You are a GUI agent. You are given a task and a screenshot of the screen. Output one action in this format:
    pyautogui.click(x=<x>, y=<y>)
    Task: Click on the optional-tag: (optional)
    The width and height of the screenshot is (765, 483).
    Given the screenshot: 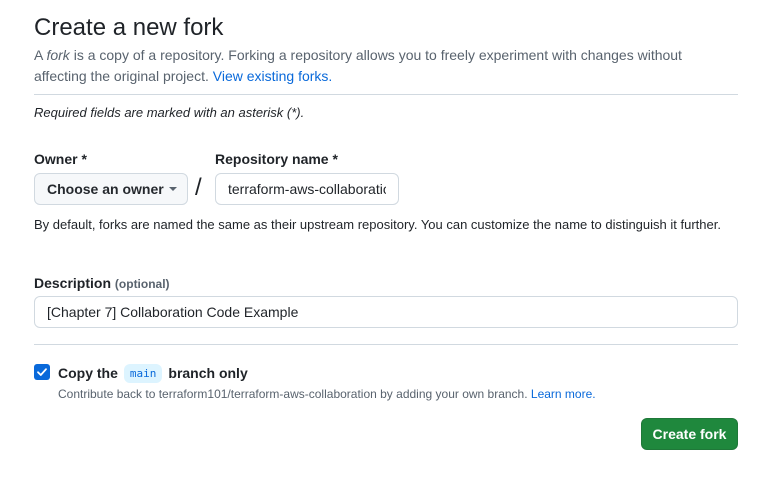 What is the action you would take?
    pyautogui.click(x=142, y=284)
    